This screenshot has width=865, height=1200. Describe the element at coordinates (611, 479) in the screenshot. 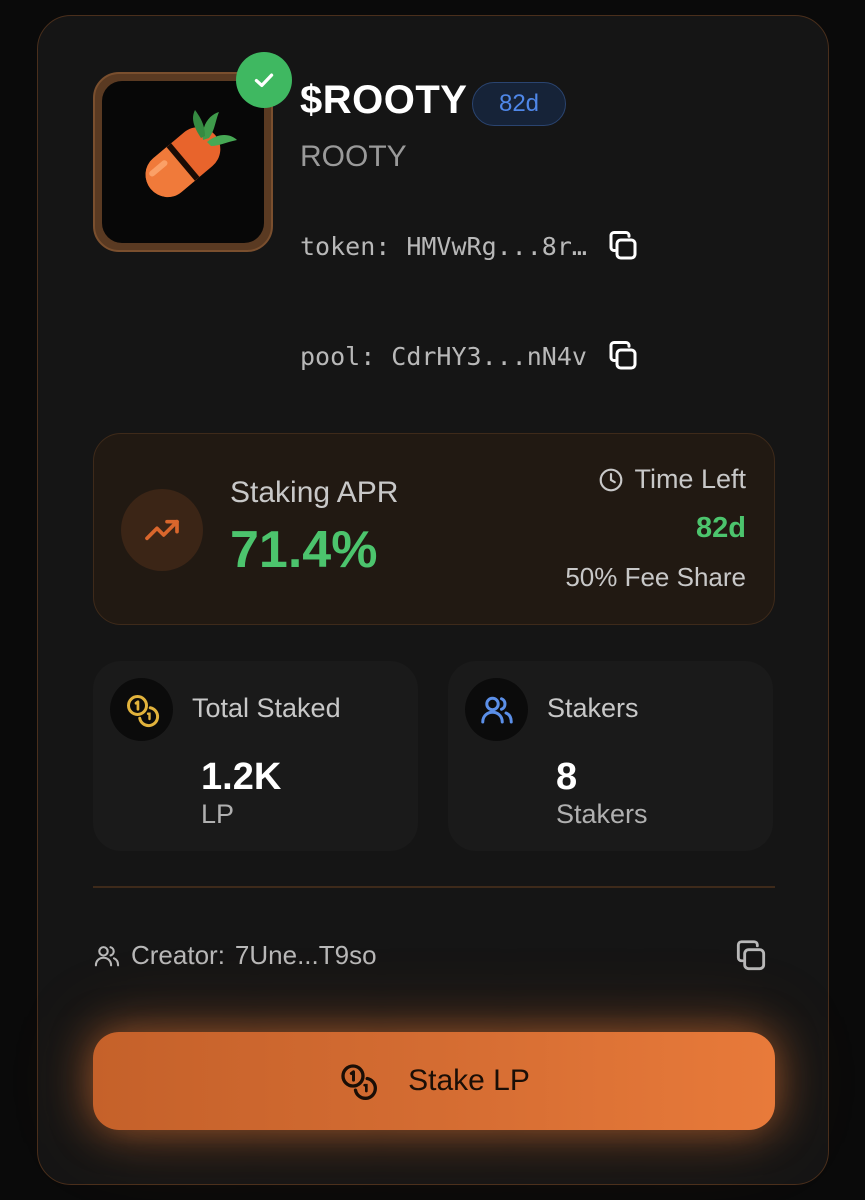

I see `clock-icon` at that location.